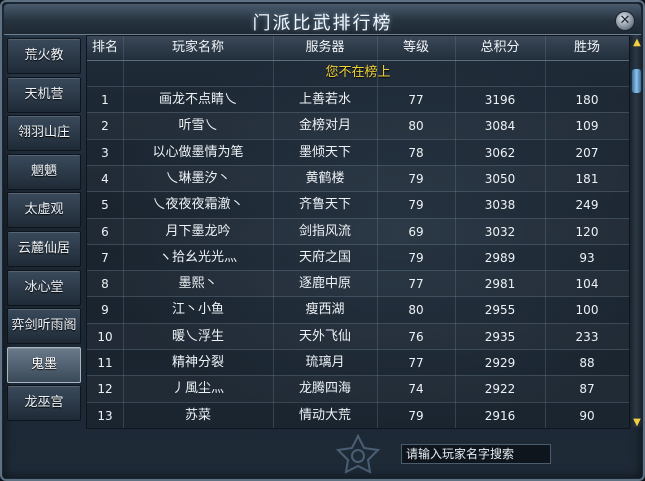 The height and width of the screenshot is (481, 645). What do you see at coordinates (105, 231) in the screenshot?
I see `cell-rank: 6` at bounding box center [105, 231].